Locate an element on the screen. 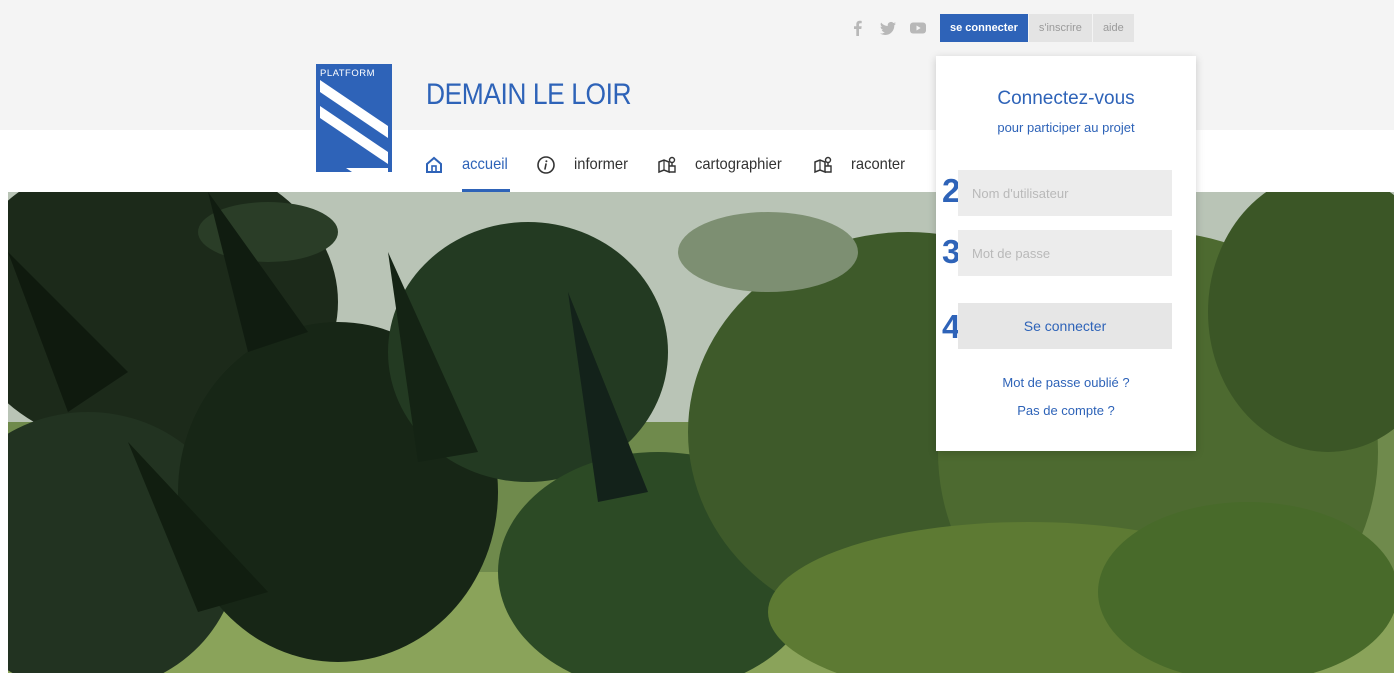 The width and height of the screenshot is (1394, 673). login-title: Connectez-vous is located at coordinates (1066, 98).